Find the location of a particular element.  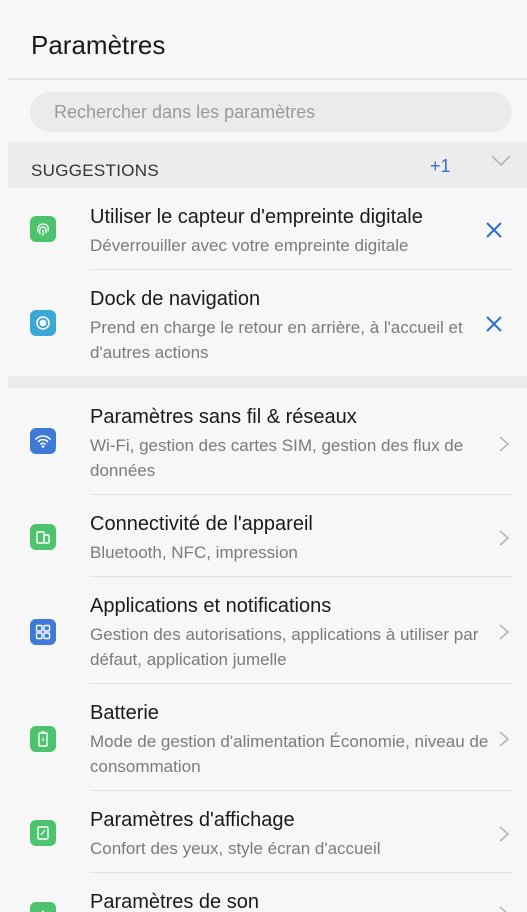

setting-sound: Paramètres de son is located at coordinates (267, 893).